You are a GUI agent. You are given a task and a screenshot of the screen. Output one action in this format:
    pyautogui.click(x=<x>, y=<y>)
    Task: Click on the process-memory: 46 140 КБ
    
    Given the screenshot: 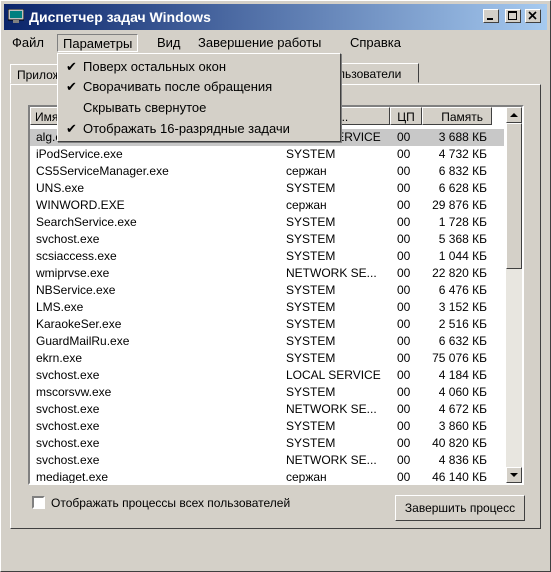 What is the action you would take?
    pyautogui.click(x=459, y=477)
    